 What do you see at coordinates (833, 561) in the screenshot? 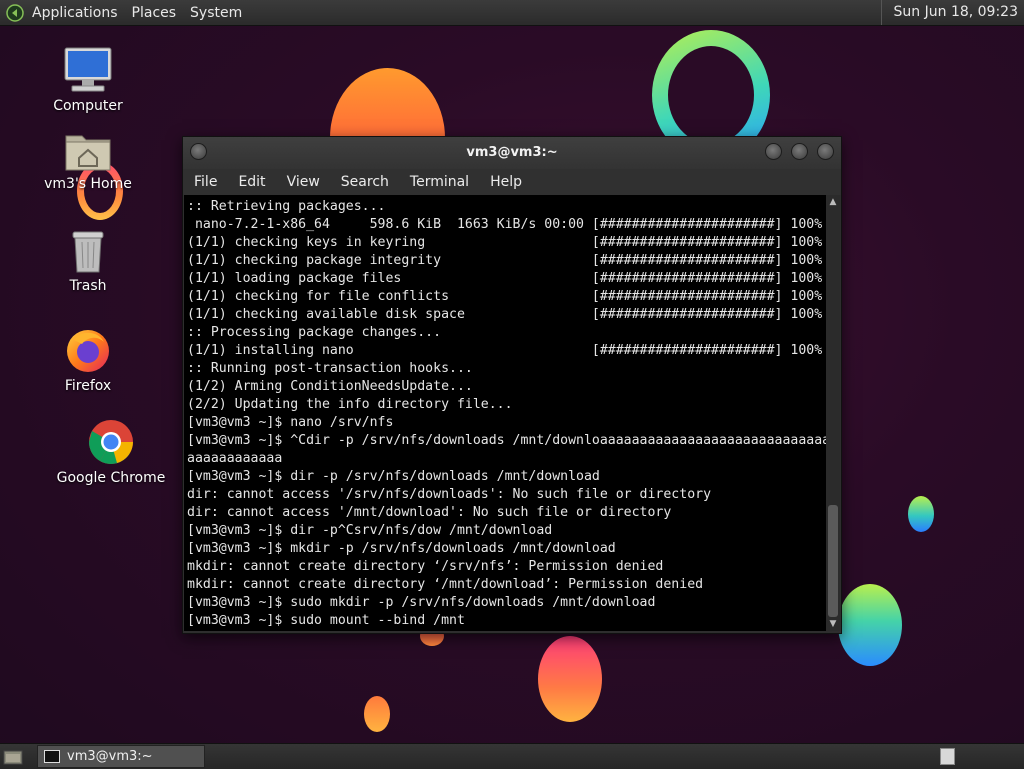
I see `scroll-thumb` at bounding box center [833, 561].